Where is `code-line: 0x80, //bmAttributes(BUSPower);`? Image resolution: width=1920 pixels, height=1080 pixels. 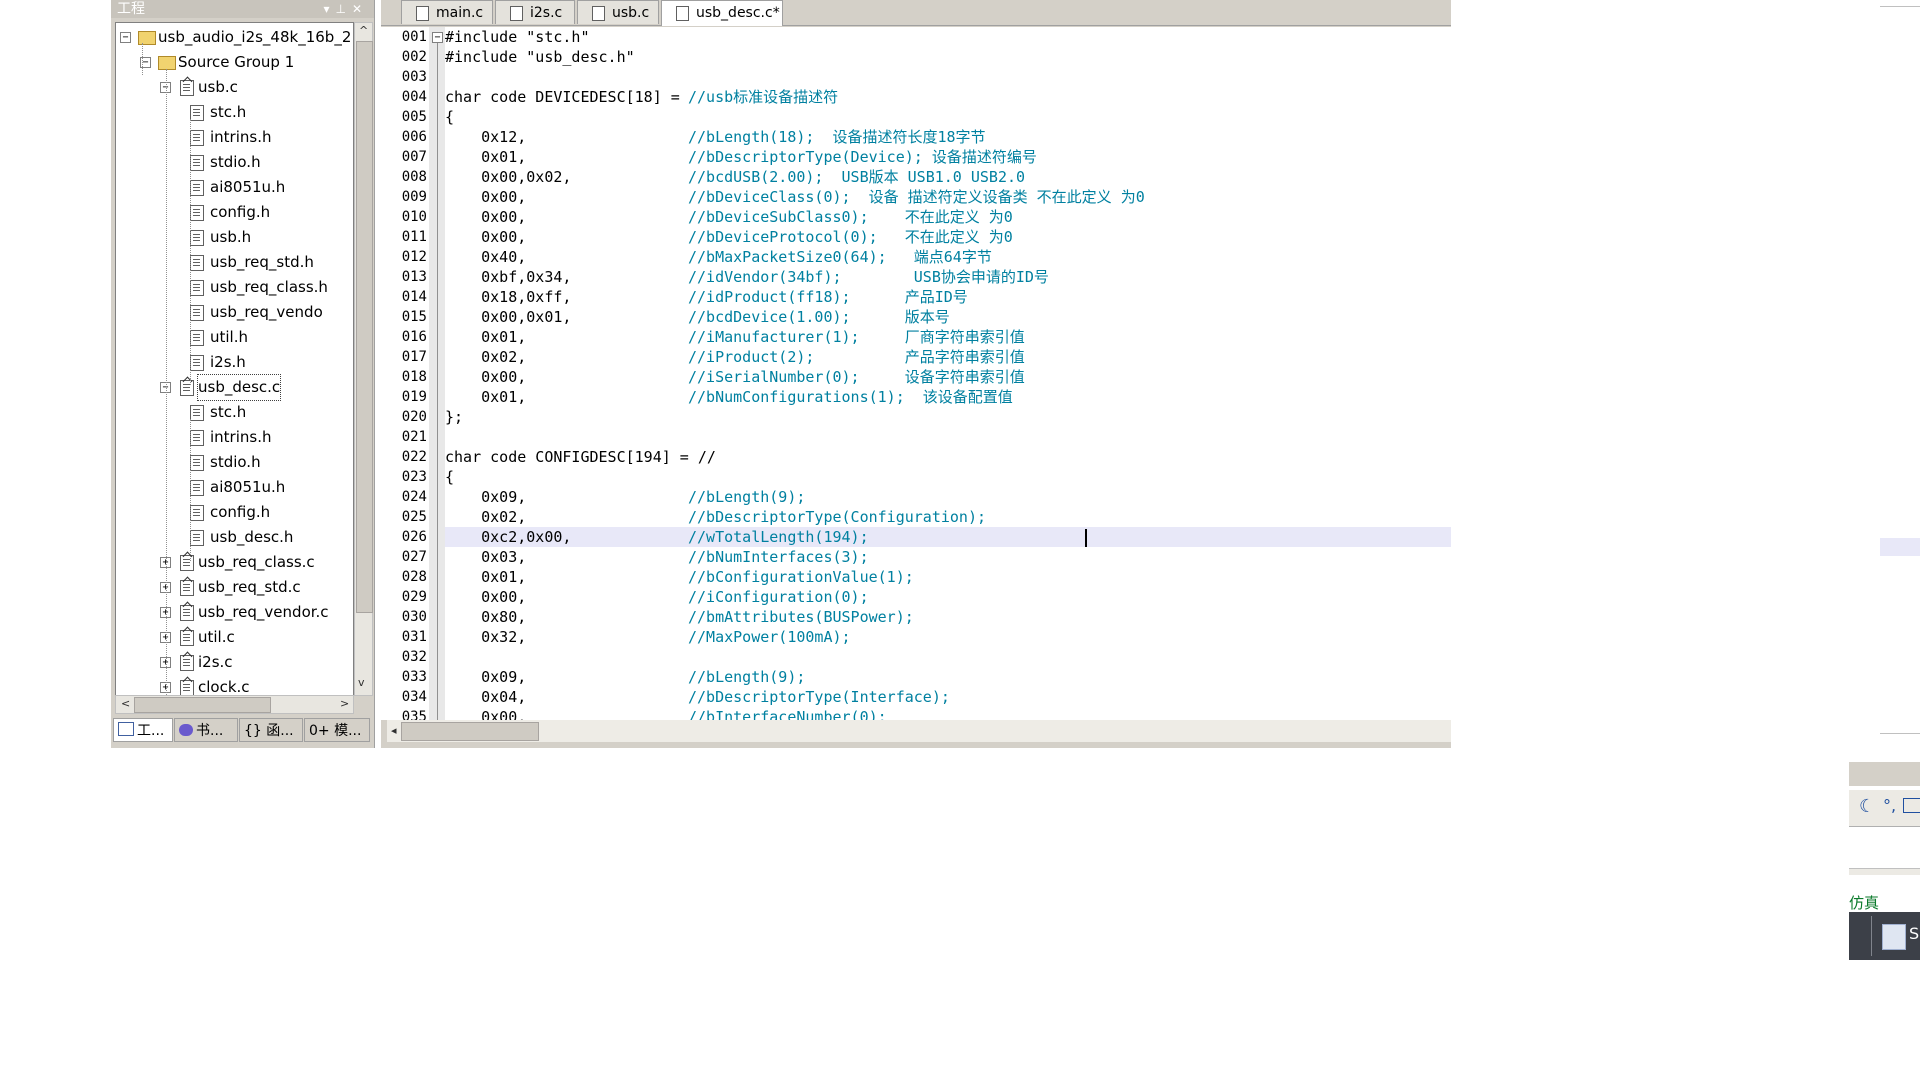
code-line: 0x80, //bmAttributes(BUSPower); is located at coordinates (948, 617).